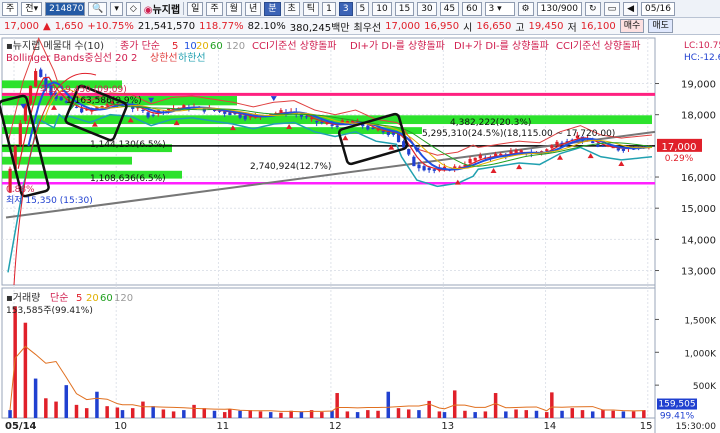 Image resolution: width=720 pixels, height=433 pixels. I want to click on favorites-icon: ◇, so click(133, 8).